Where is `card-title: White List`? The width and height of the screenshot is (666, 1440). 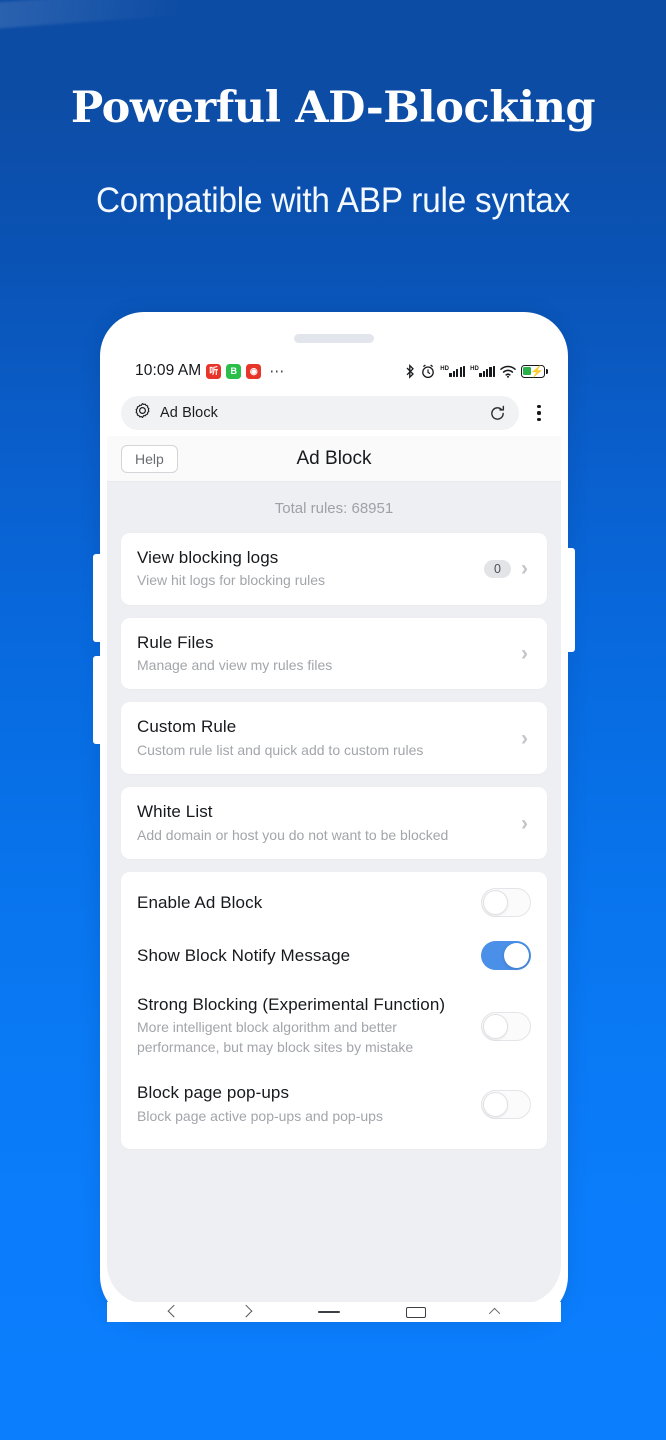 card-title: White List is located at coordinates (175, 812).